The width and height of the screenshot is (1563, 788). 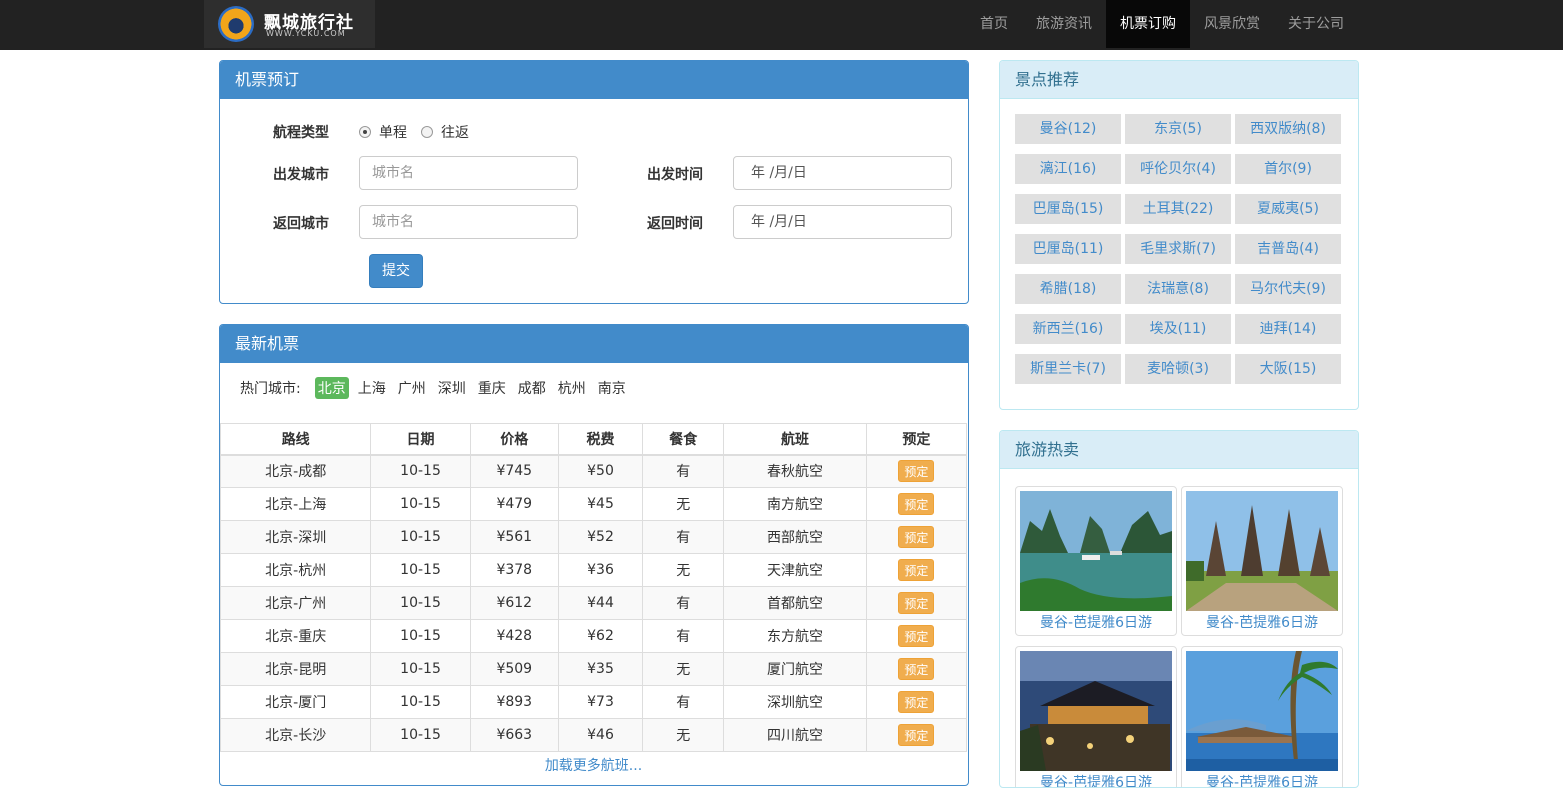 What do you see at coordinates (296, 735) in the screenshot?
I see `table-cell: 北京-长沙` at bounding box center [296, 735].